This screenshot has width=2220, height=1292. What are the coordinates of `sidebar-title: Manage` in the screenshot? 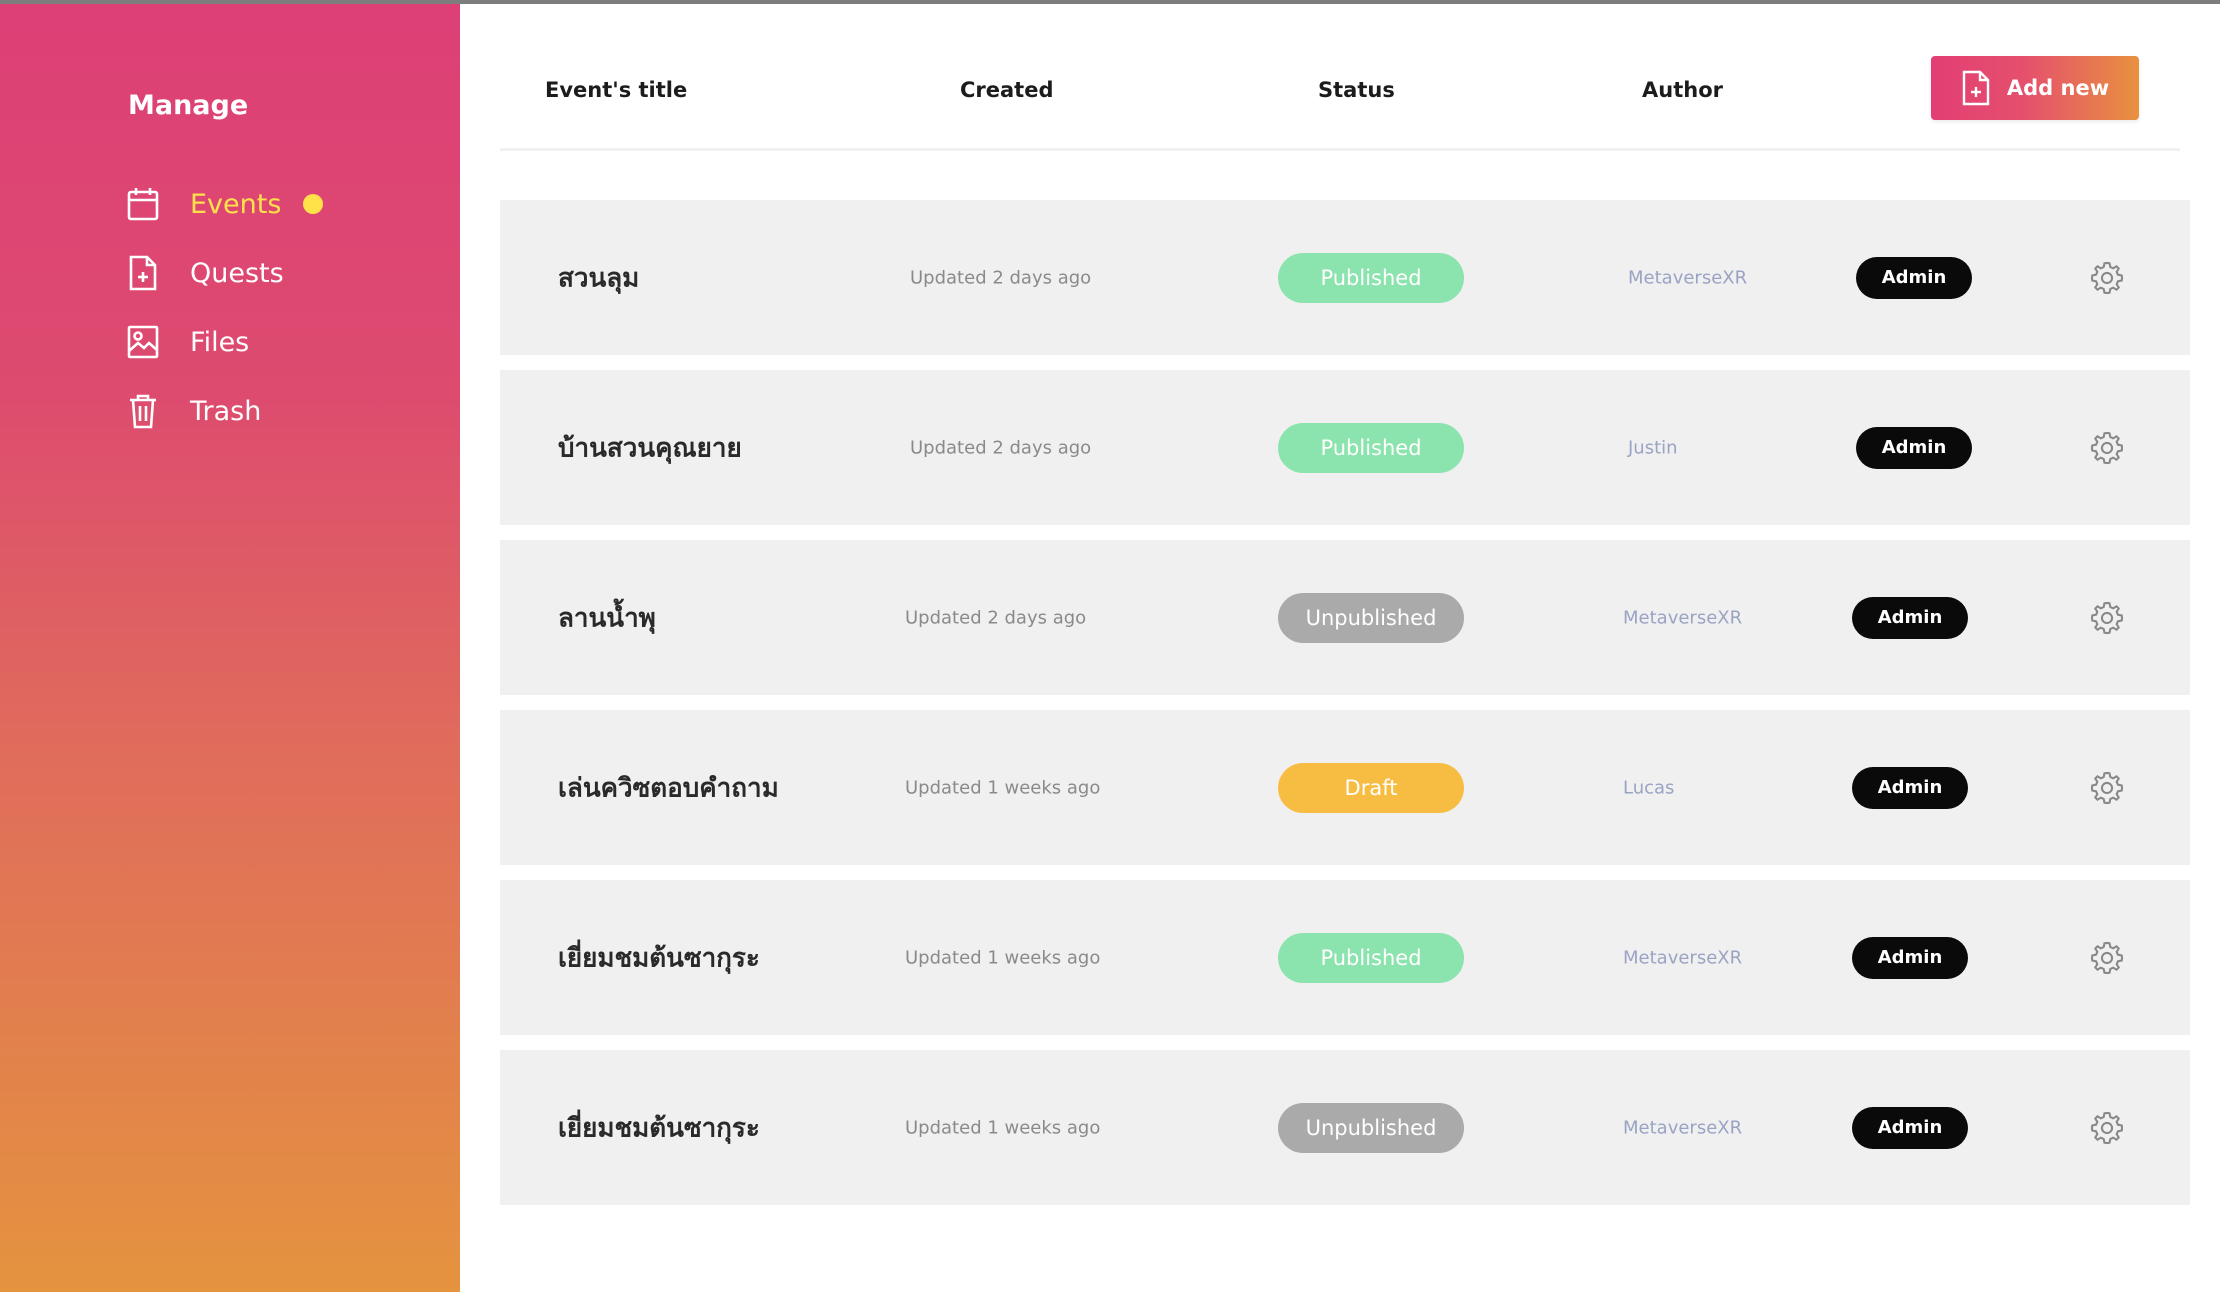 It's located at (188, 105).